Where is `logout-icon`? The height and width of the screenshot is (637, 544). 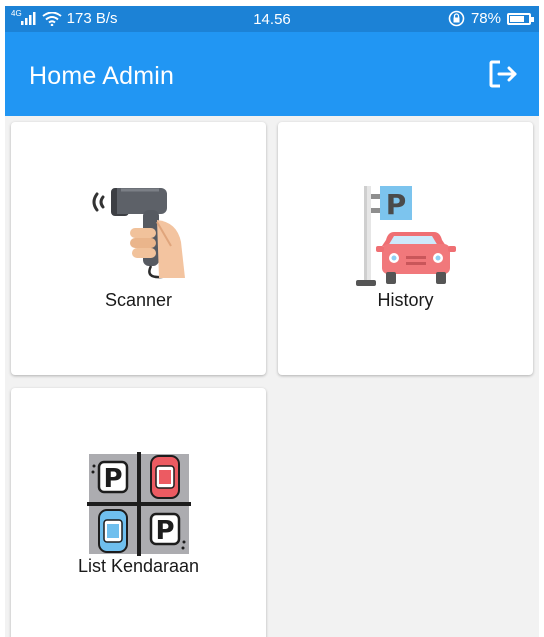 logout-icon is located at coordinates (503, 74).